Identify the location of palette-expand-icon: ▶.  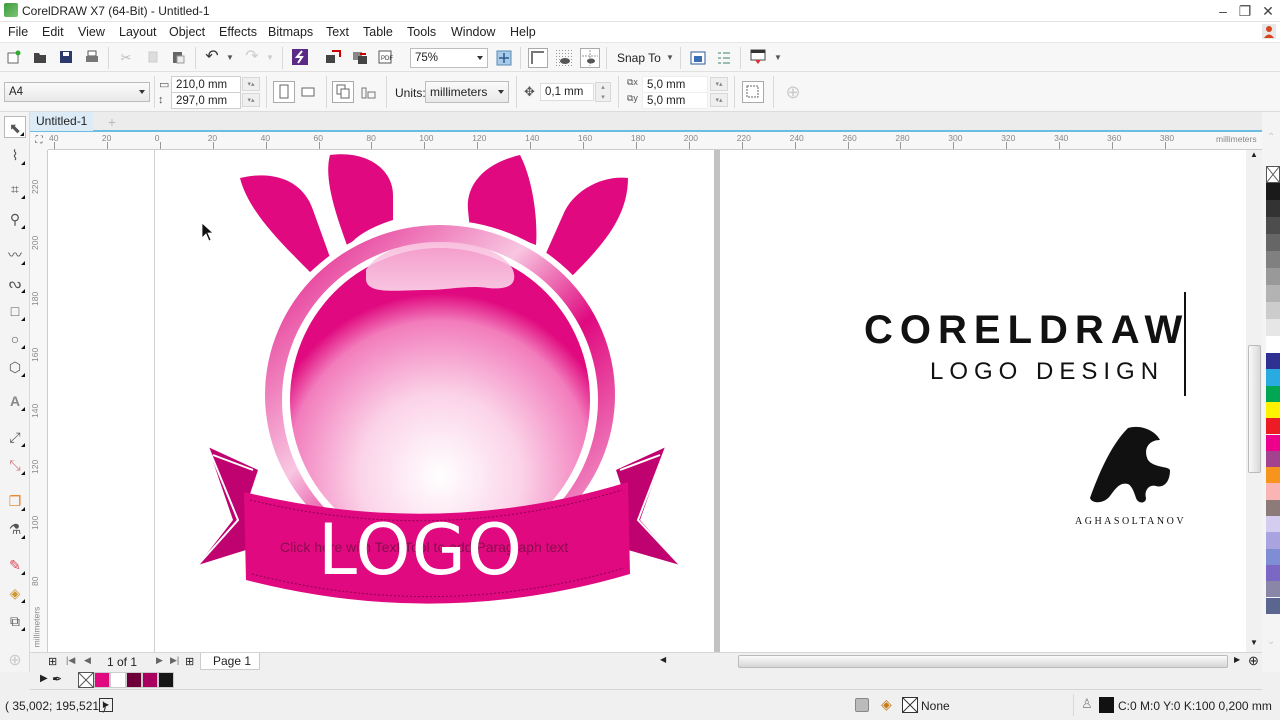
(44, 678).